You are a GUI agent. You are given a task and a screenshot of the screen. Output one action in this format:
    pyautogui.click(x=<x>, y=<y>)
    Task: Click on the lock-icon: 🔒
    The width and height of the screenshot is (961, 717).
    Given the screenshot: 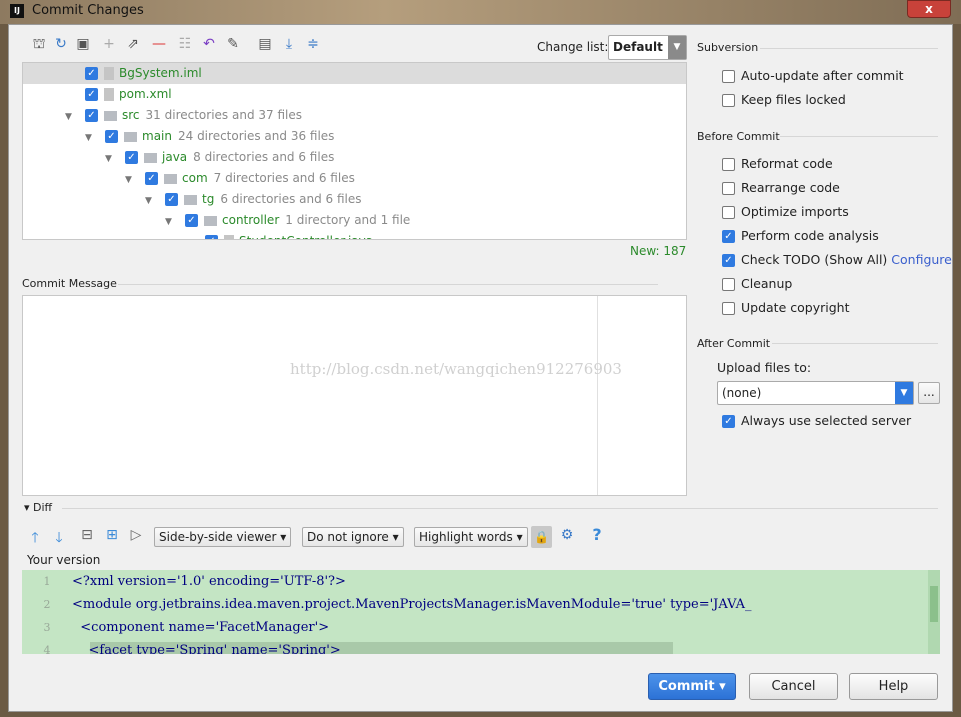 What is the action you would take?
    pyautogui.click(x=541, y=537)
    